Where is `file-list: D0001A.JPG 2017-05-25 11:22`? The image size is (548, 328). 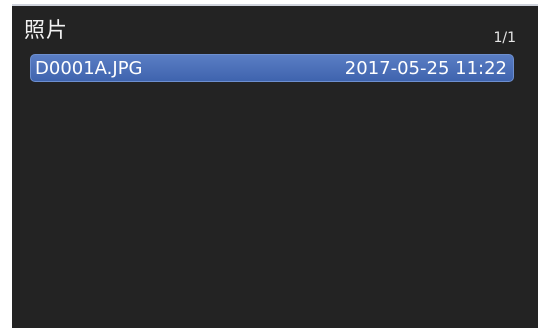 file-list: D0001A.JPG 2017-05-25 11:22 is located at coordinates (272, 68).